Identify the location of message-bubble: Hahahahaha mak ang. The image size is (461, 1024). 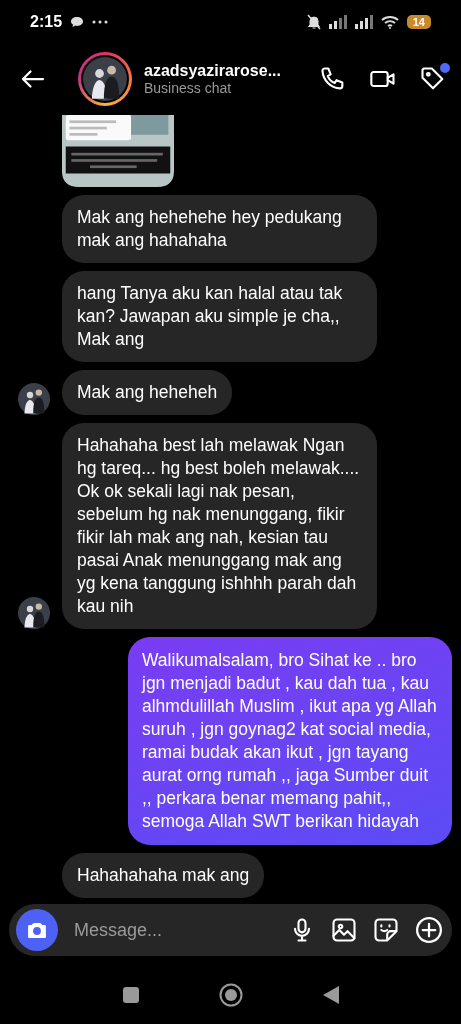
(163, 875).